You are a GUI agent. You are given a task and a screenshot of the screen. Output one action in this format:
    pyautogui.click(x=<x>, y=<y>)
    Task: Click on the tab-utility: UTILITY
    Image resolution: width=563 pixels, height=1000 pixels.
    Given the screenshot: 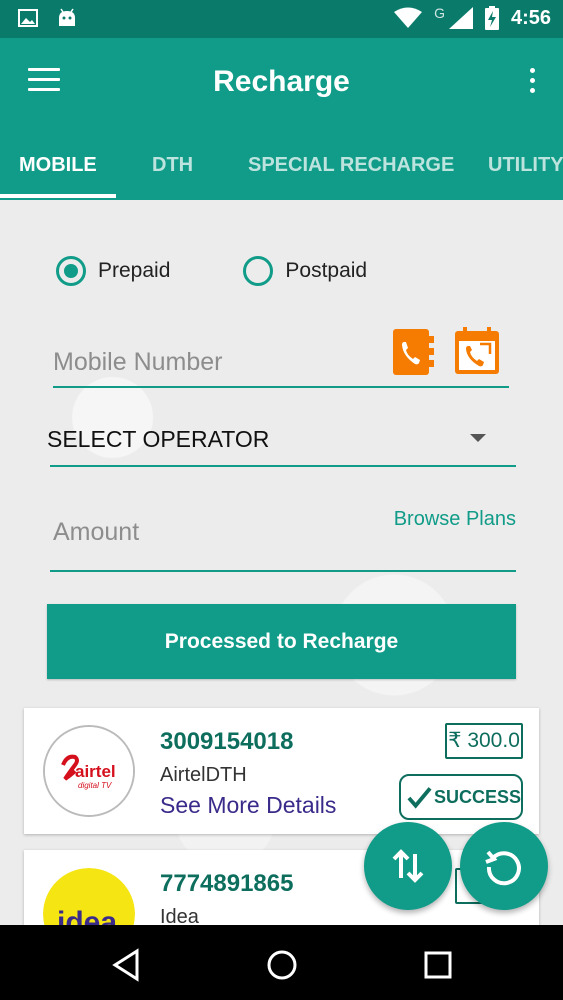 What is the action you would take?
    pyautogui.click(x=525, y=171)
    